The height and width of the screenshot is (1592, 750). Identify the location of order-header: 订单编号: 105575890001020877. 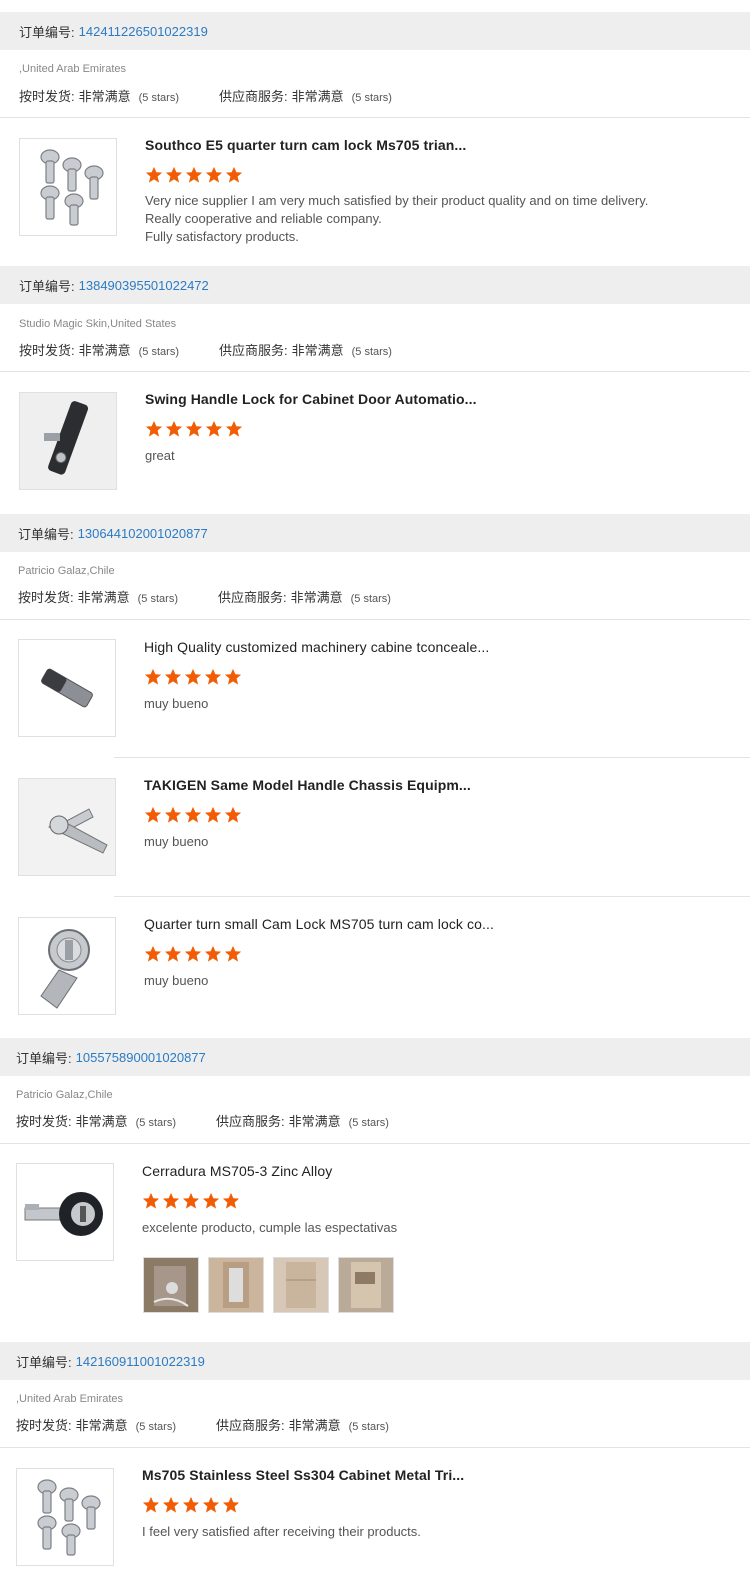
(375, 1057).